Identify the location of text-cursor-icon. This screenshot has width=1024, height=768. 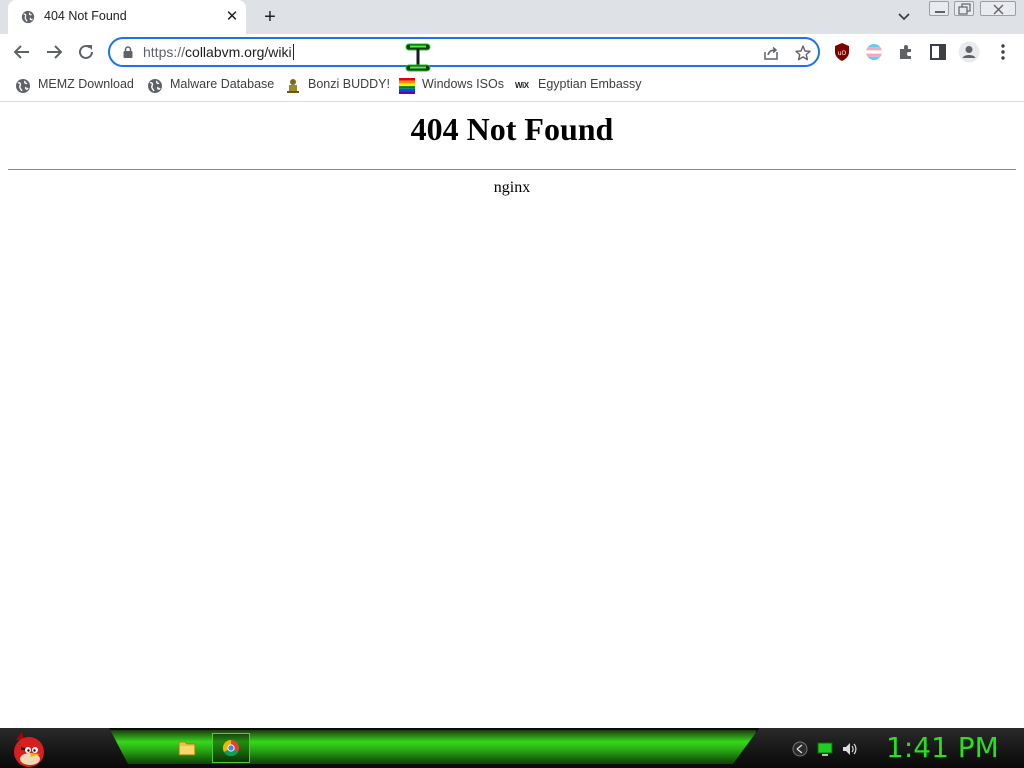
(418, 57).